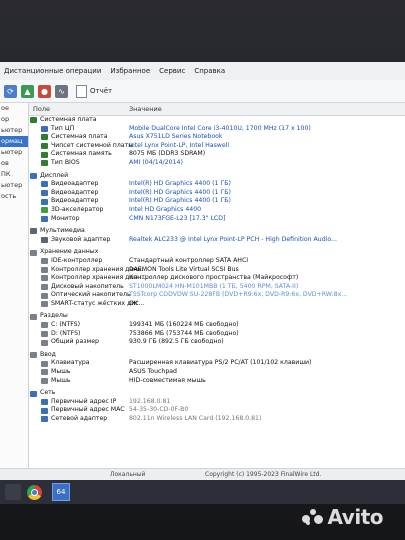 Image resolution: width=405 pixels, height=540 pixels. Describe the element at coordinates (14, 119) in the screenshot. I see `tree-item: ор` at that location.